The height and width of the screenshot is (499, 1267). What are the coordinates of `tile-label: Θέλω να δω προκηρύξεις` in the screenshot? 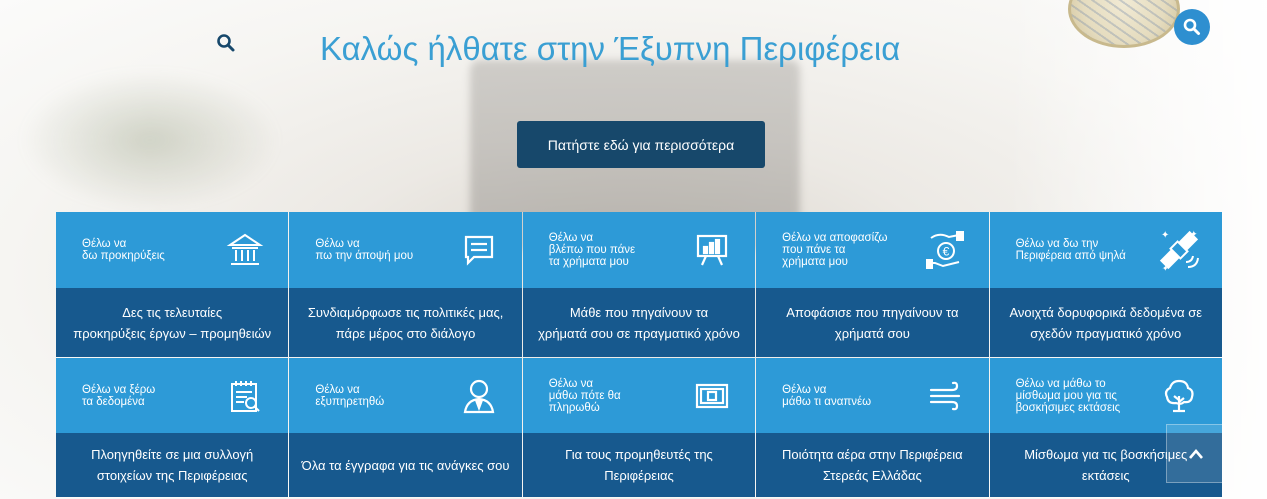 It's located at (123, 250).